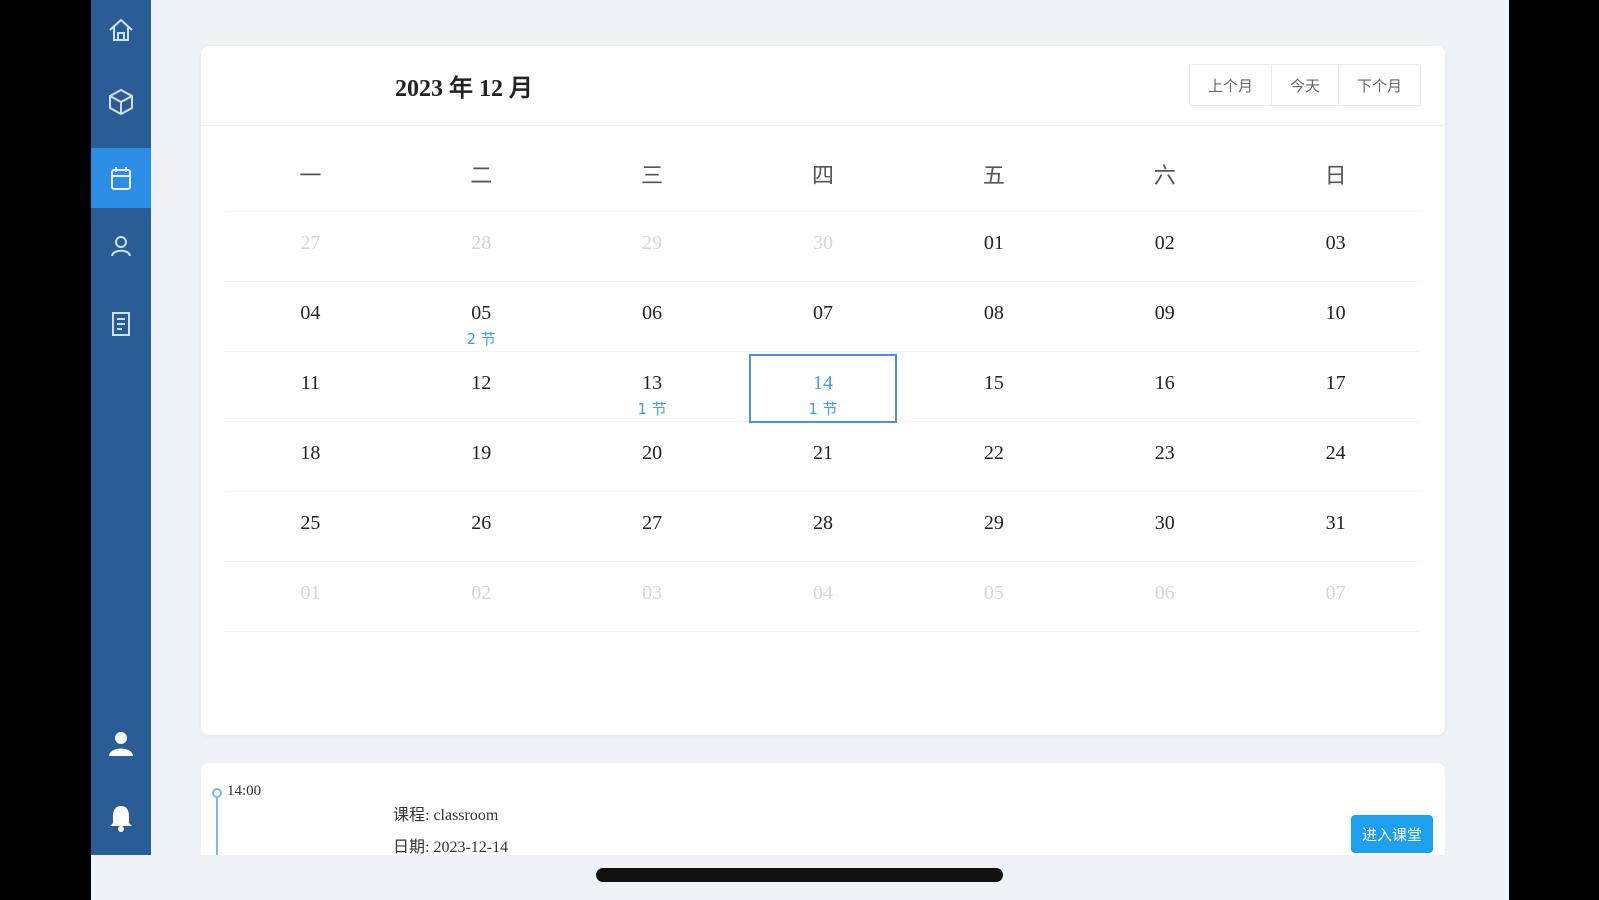  I want to click on day-number: 19, so click(481, 453).